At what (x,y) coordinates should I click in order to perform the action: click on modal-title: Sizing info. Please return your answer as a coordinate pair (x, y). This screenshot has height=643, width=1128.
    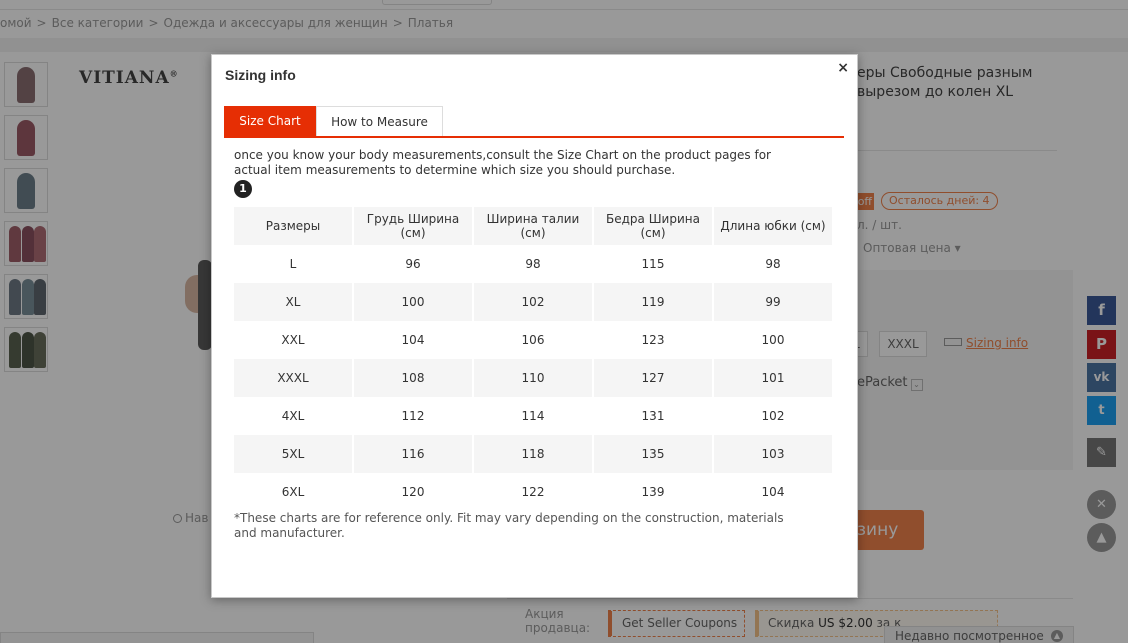
    Looking at the image, I should click on (260, 75).